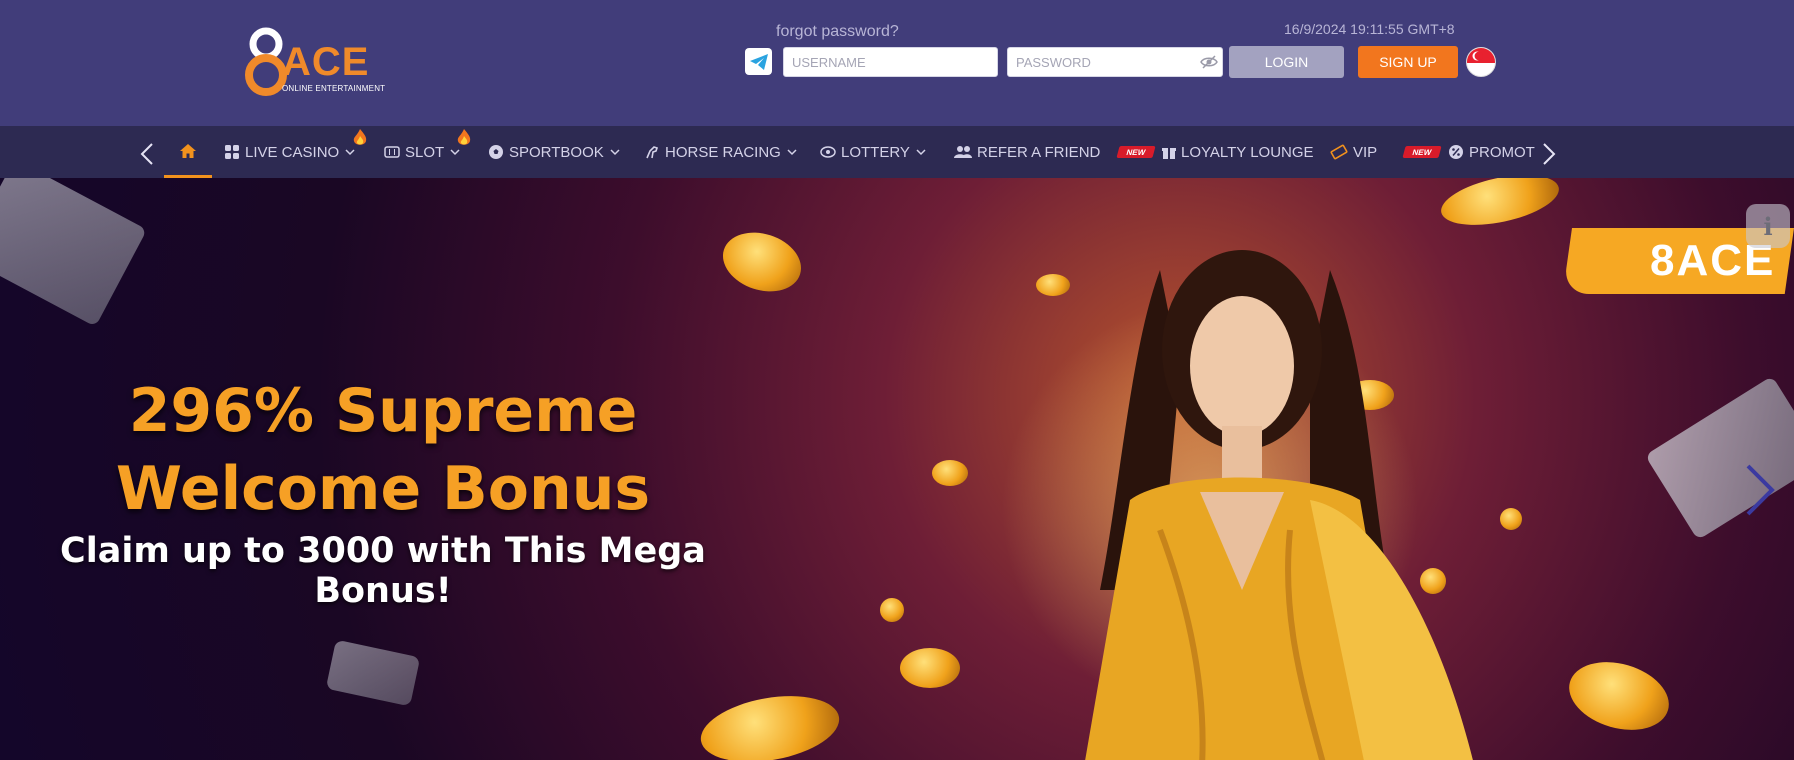 The height and width of the screenshot is (760, 1794). What do you see at coordinates (1339, 152) in the screenshot?
I see `ticket-icon` at bounding box center [1339, 152].